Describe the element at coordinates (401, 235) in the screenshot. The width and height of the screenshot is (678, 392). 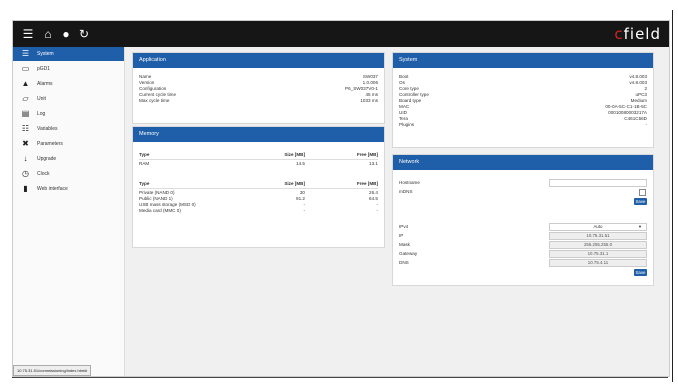
I see `ip-label: IP` at that location.